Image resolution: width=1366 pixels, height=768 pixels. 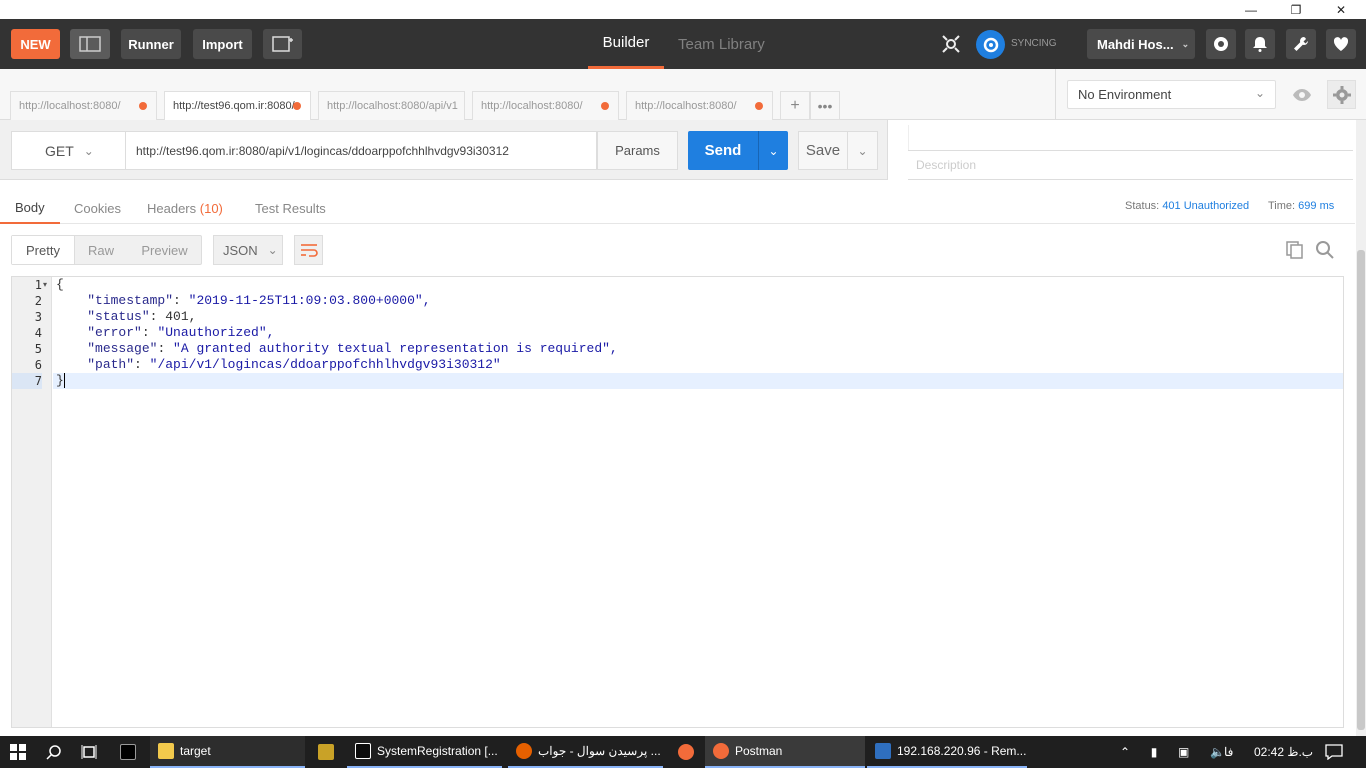 What do you see at coordinates (282, 44) in the screenshot?
I see `new-window-button` at bounding box center [282, 44].